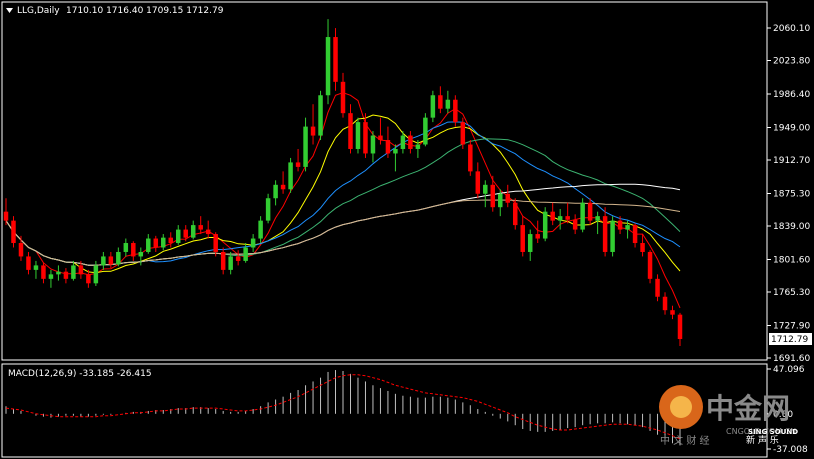 Image resolution: width=814 pixels, height=459 pixels. What do you see at coordinates (791, 95) in the screenshot?
I see `price-tick-label: 1986.40` at bounding box center [791, 95].